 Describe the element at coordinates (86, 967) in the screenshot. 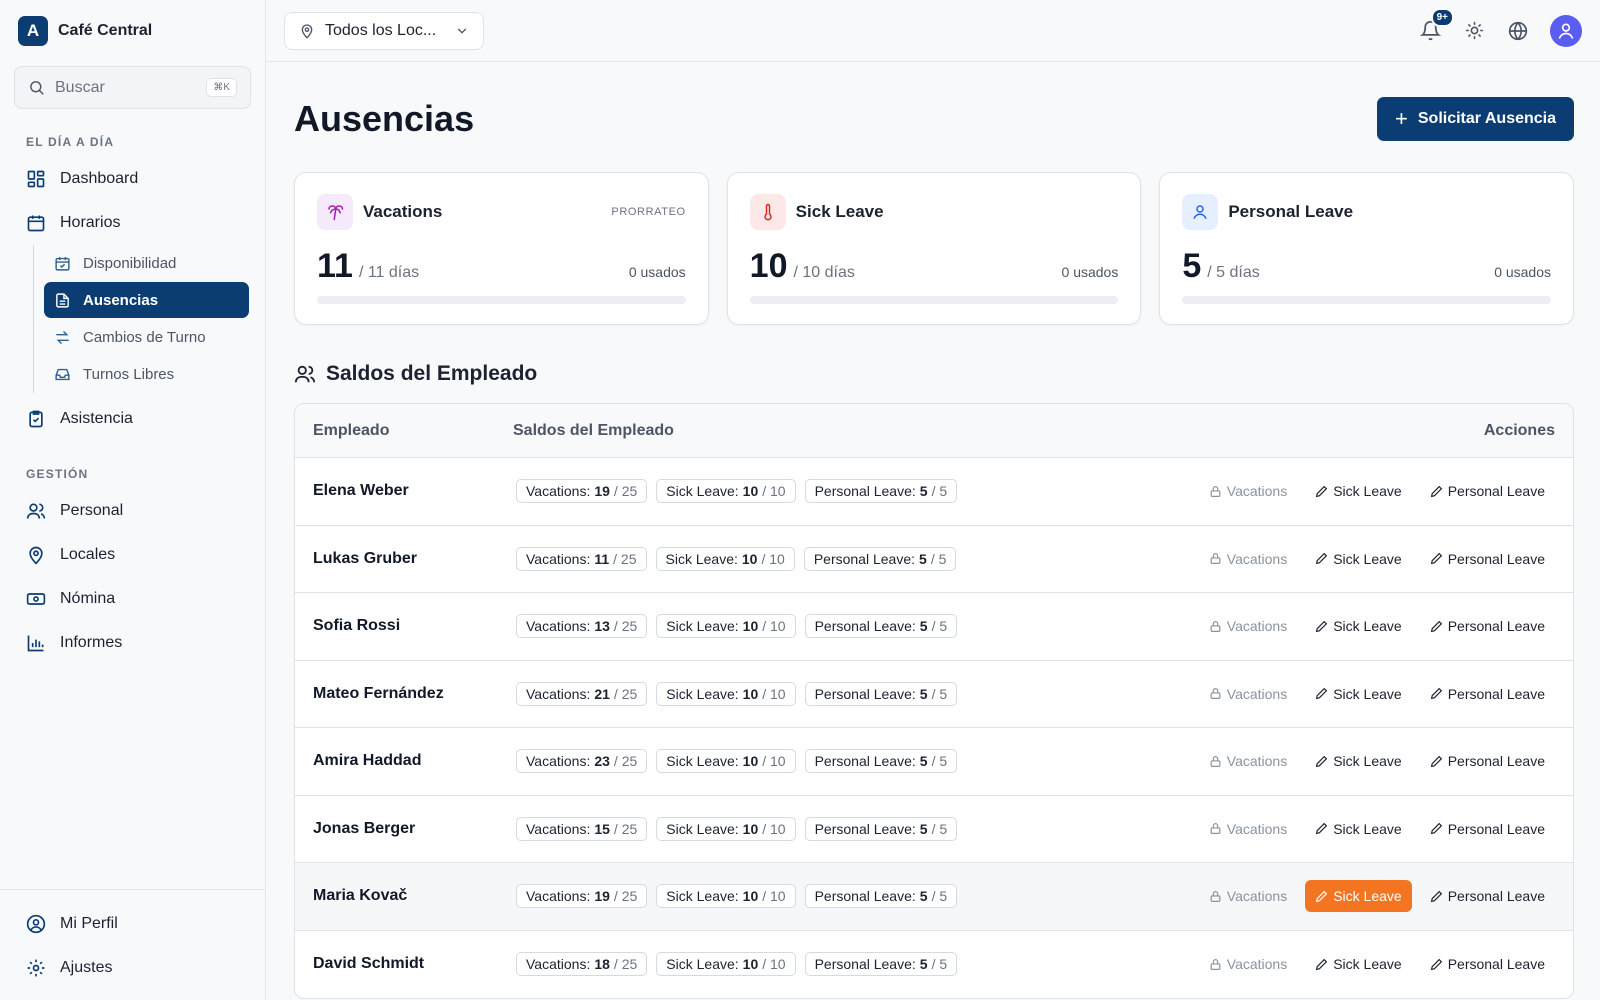

I see `nav-label: Ajustes` at that location.